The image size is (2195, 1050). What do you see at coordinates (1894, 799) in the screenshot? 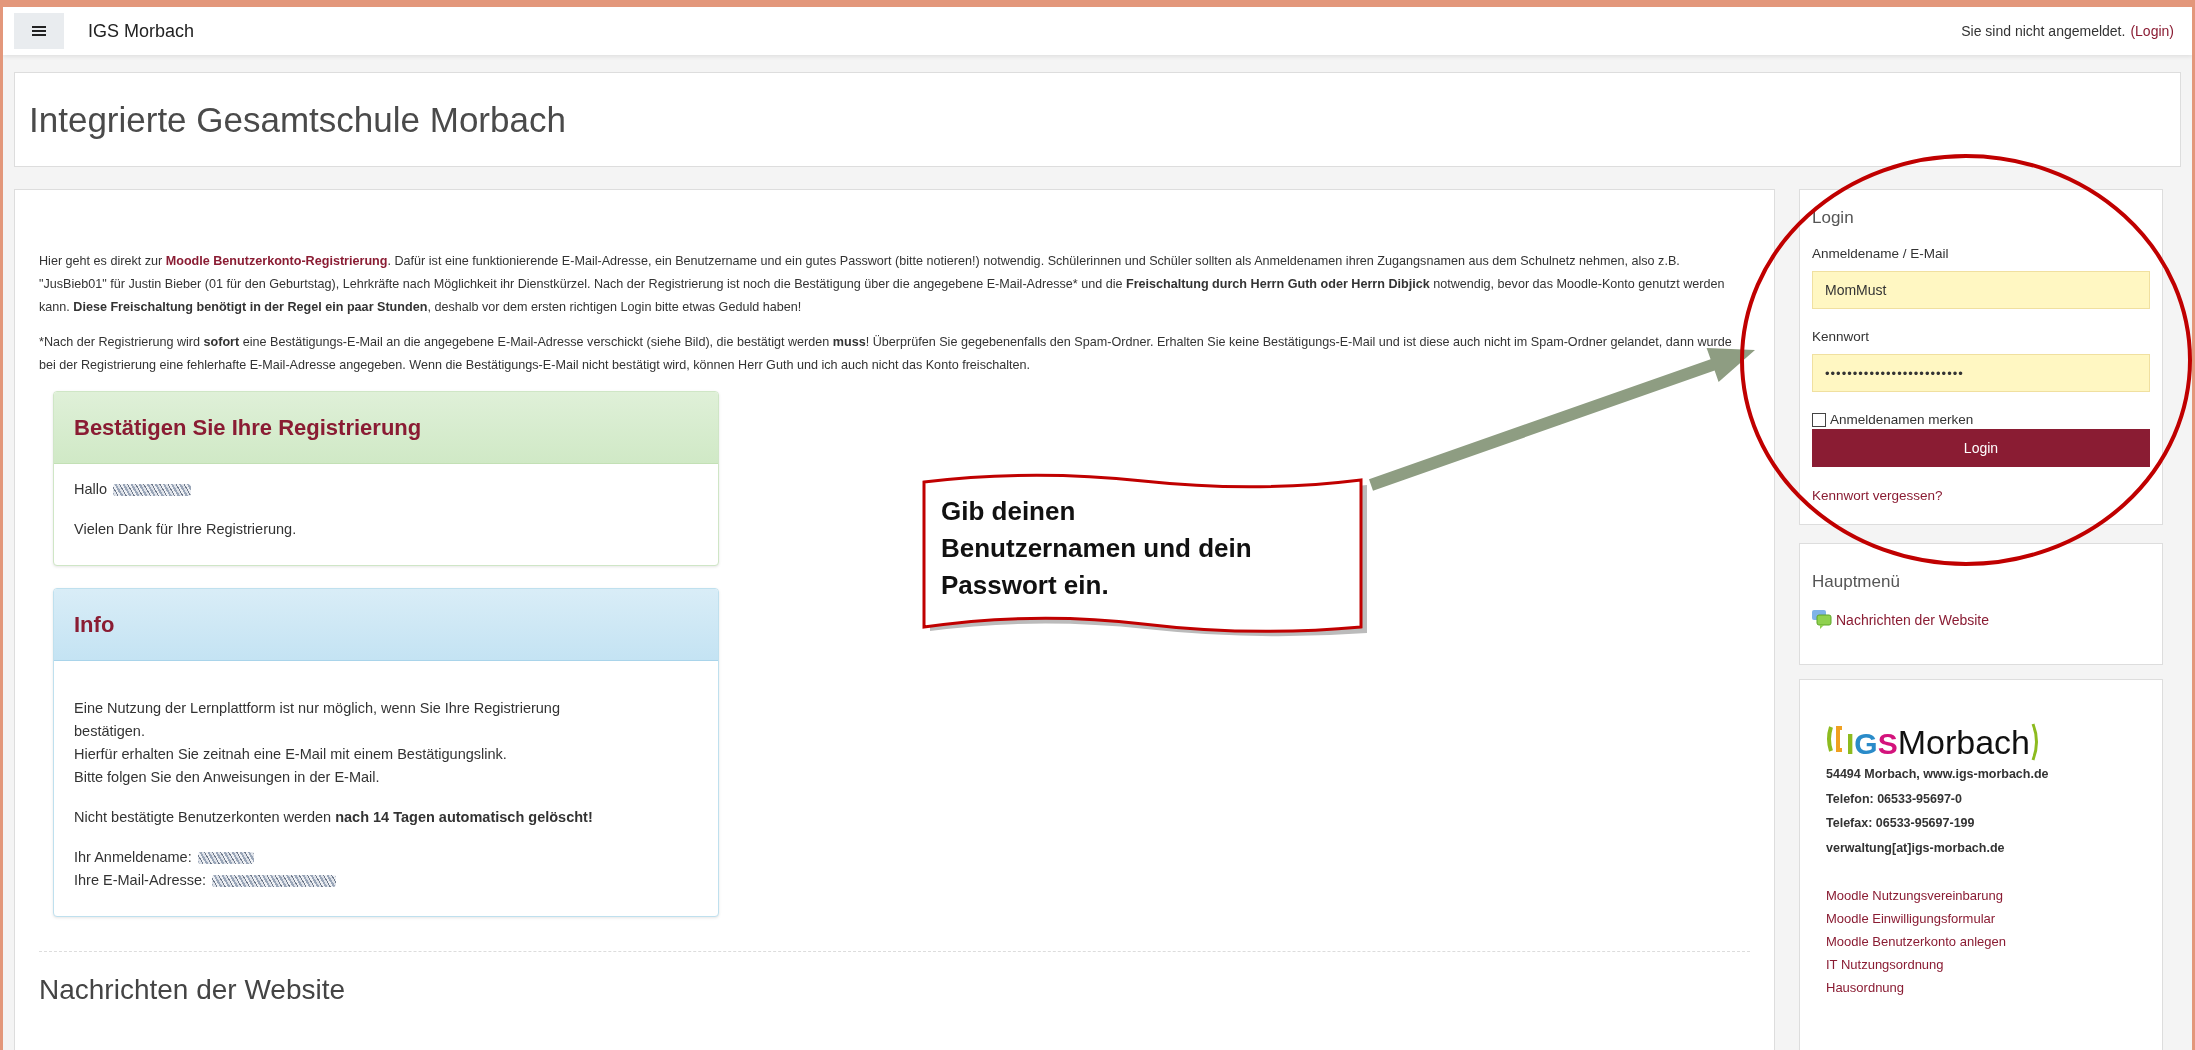
I see `contact-text: Telefon: 06533-95697-0` at bounding box center [1894, 799].